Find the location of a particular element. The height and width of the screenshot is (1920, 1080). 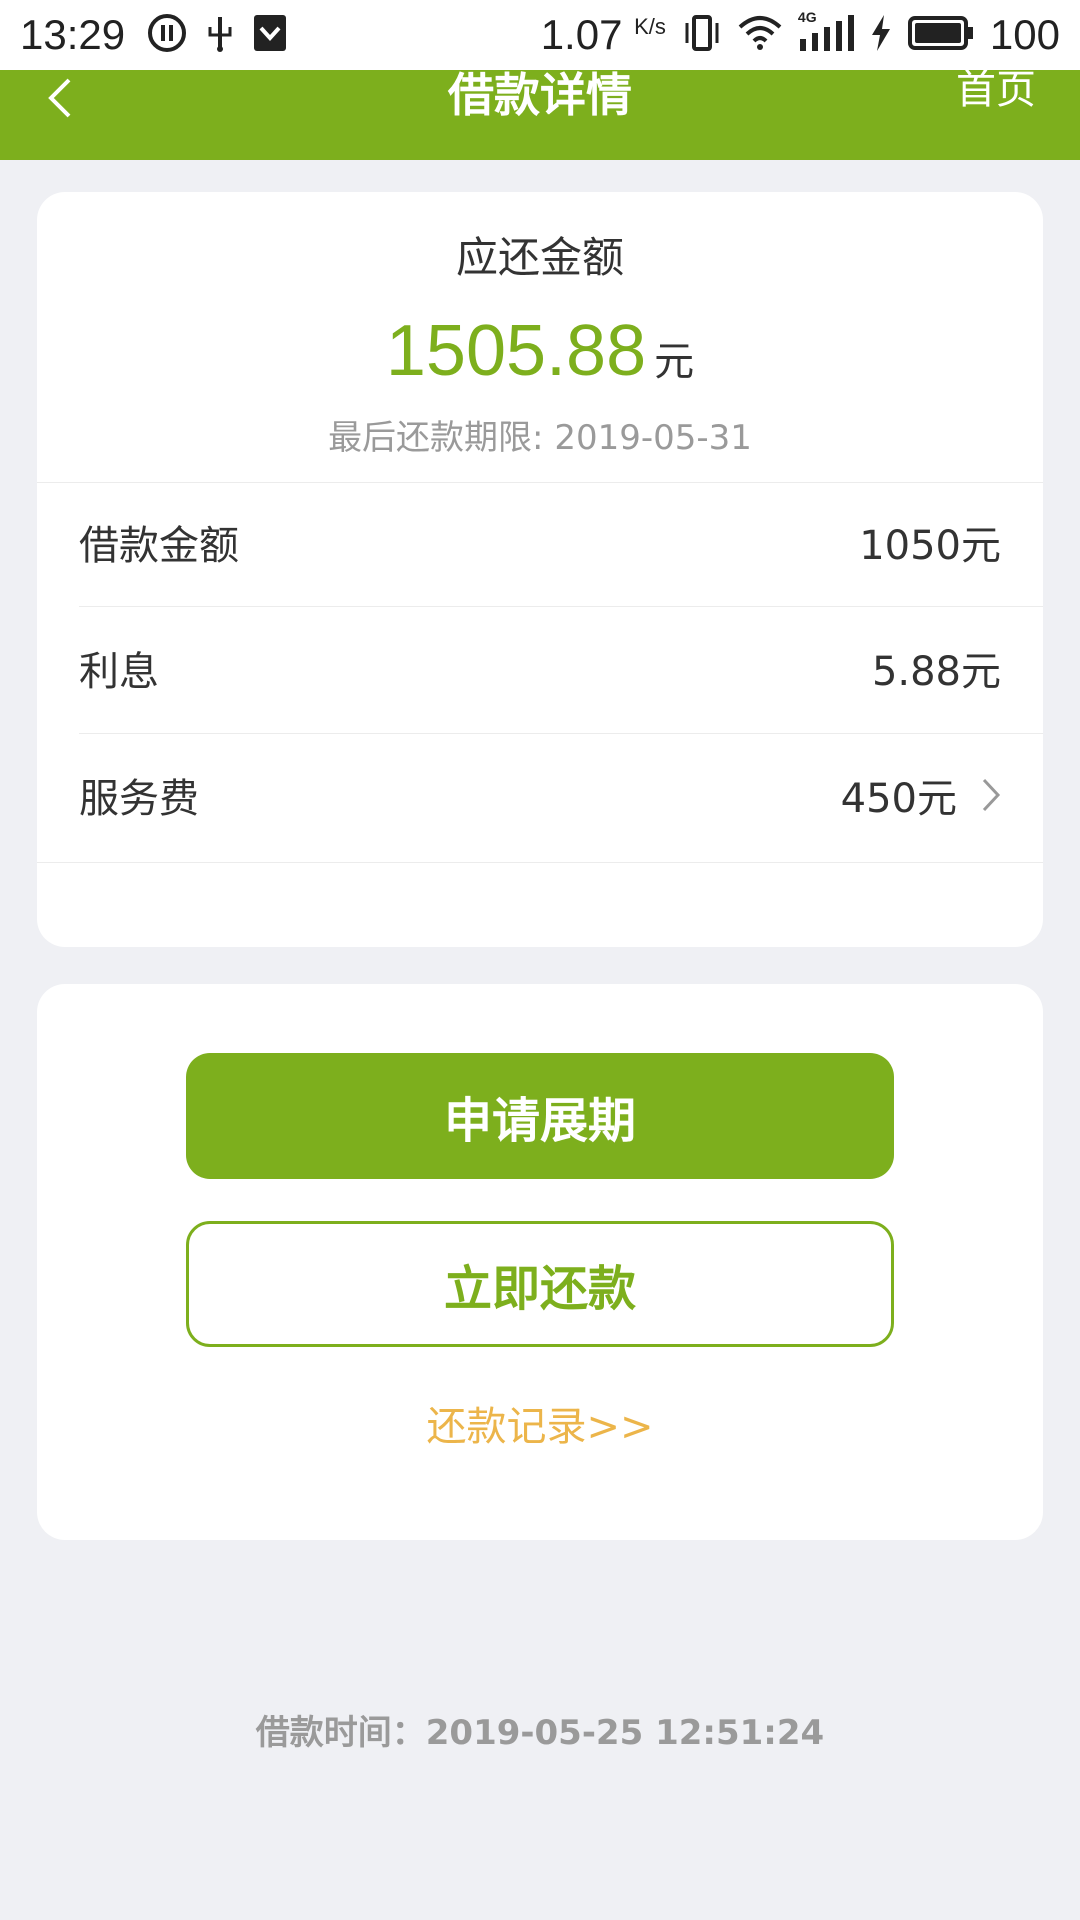

chevron-right-icon is located at coordinates (991, 795).